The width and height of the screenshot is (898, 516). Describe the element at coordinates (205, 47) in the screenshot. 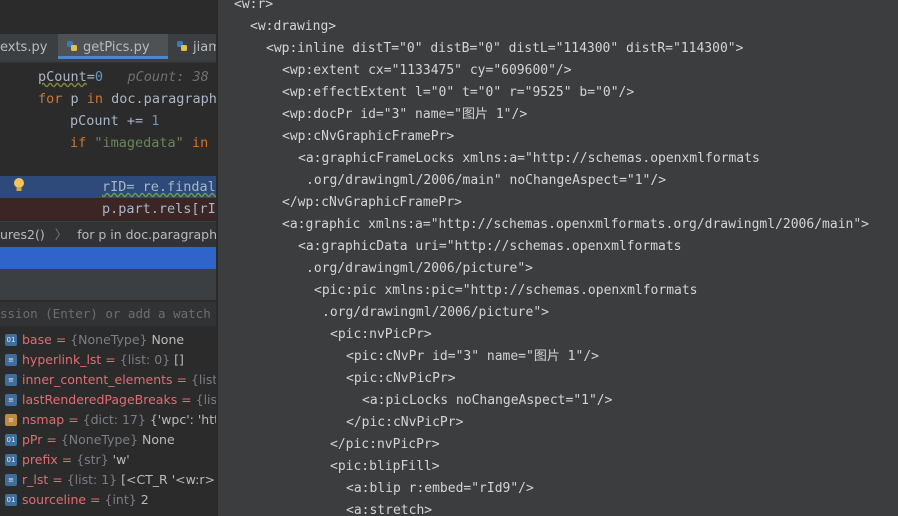

I see `tab-label: jiam` at that location.